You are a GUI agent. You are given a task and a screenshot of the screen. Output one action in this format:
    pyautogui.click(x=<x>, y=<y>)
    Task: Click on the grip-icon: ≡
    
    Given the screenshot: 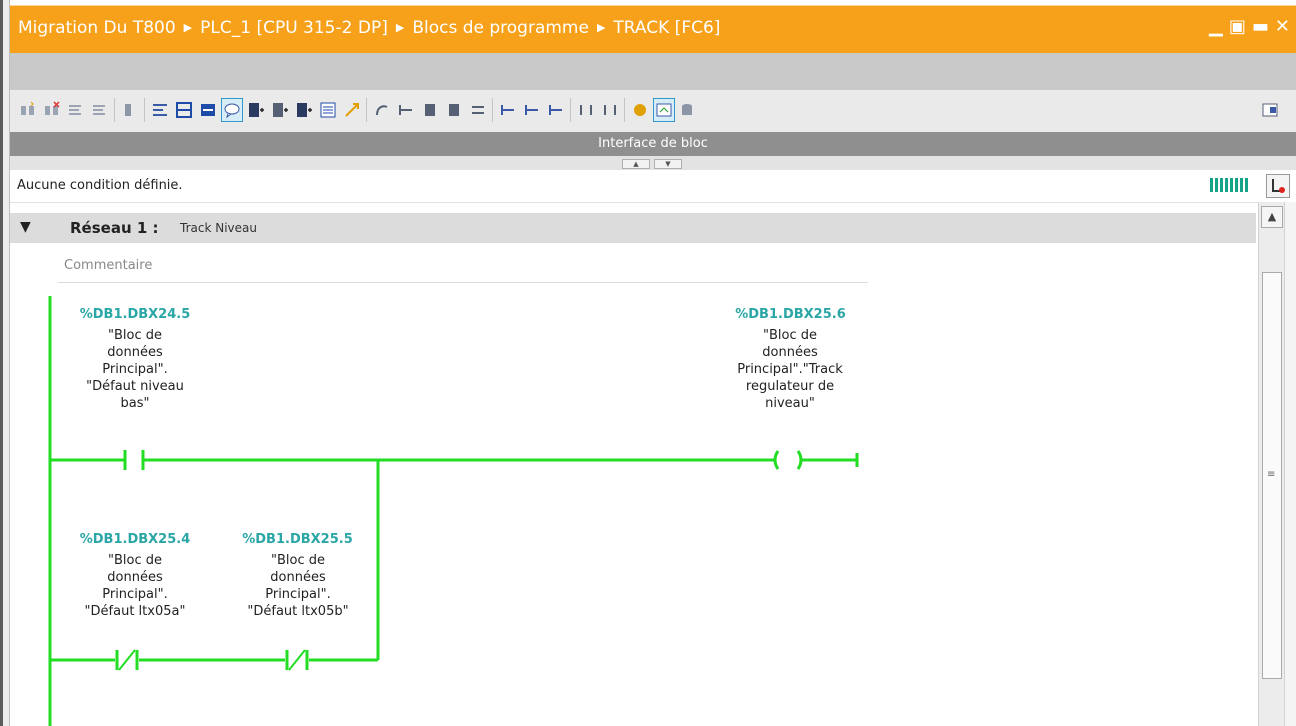 What is the action you would take?
    pyautogui.click(x=1271, y=474)
    